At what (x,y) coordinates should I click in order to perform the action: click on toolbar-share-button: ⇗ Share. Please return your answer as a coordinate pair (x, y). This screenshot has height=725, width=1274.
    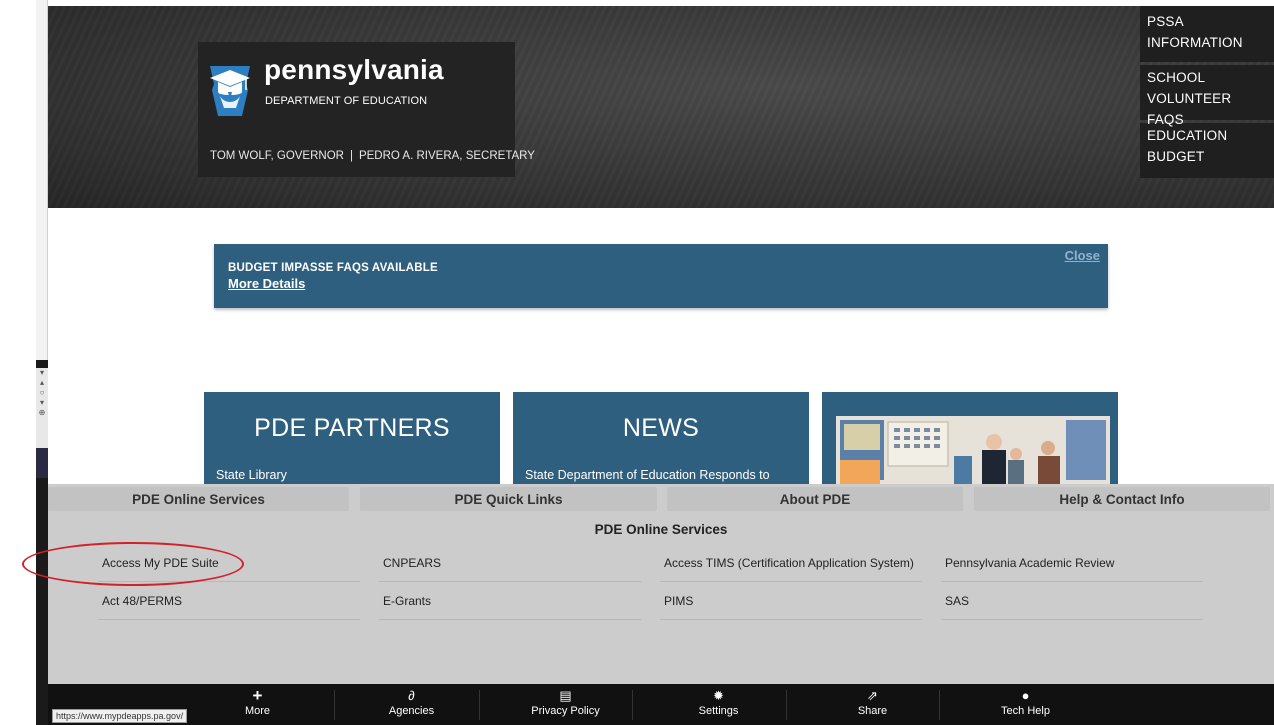
    Looking at the image, I should click on (872, 704).